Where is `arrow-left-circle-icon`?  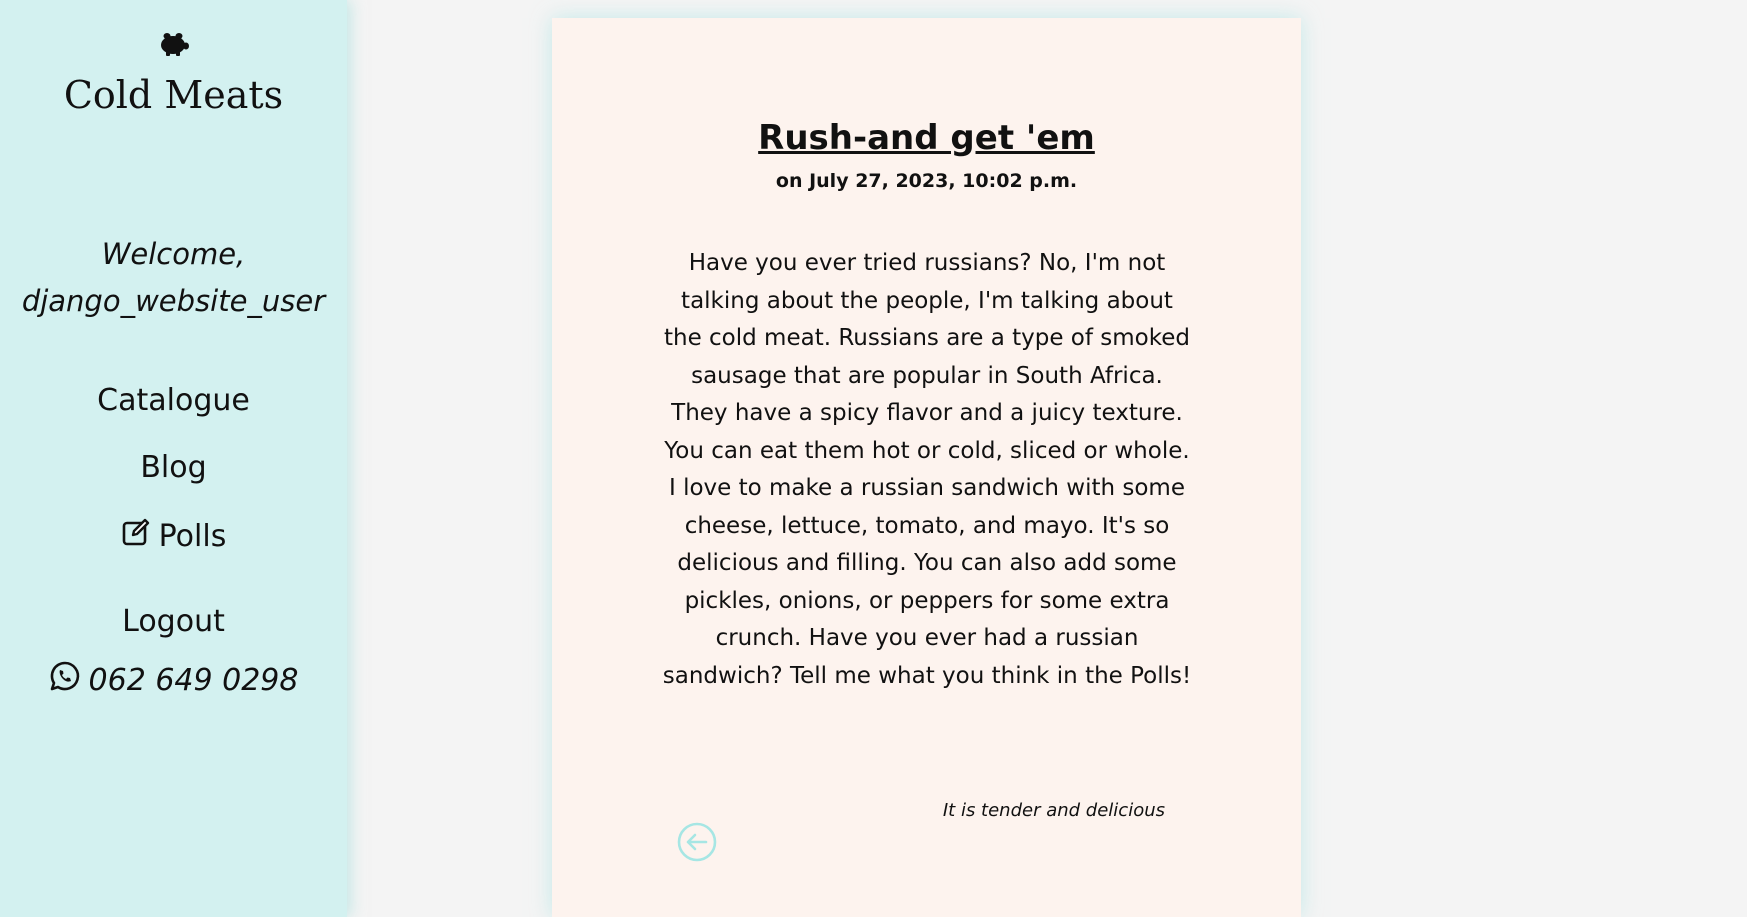
arrow-left-circle-icon is located at coordinates (697, 844).